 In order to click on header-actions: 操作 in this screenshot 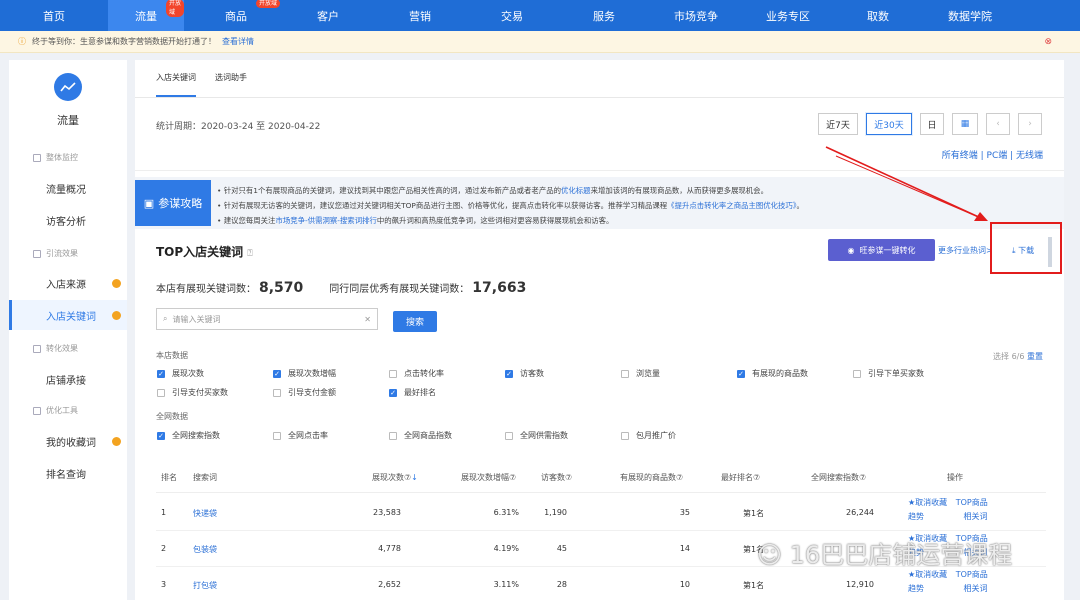, I will do `click(955, 477)`.